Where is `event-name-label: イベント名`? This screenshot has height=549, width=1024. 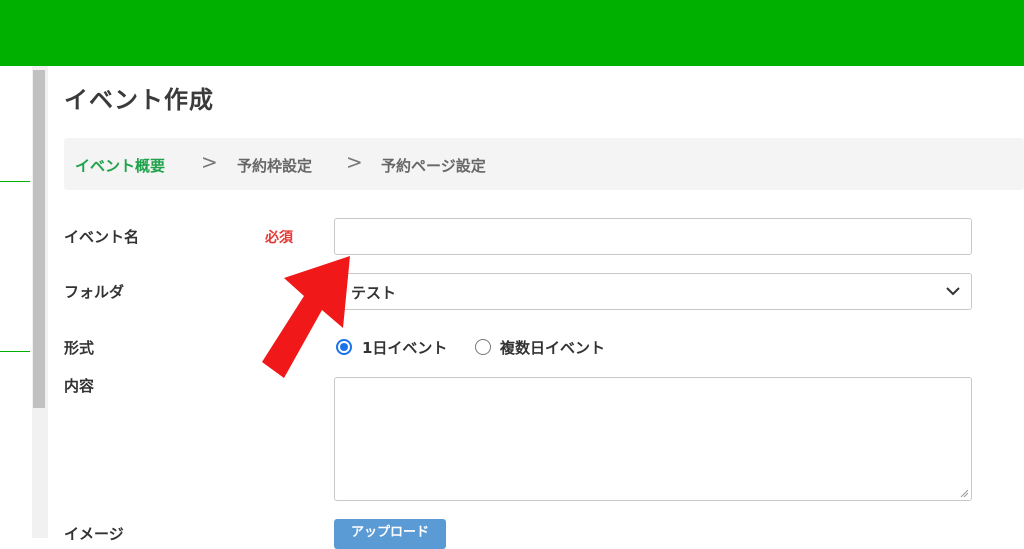 event-name-label: イベント名 is located at coordinates (102, 237).